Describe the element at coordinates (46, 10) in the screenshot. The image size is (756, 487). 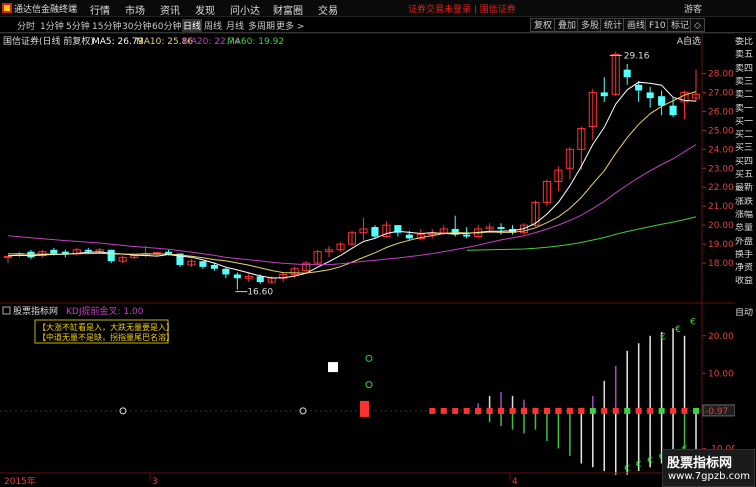
I see `app-title: 通达信金融终端` at that location.